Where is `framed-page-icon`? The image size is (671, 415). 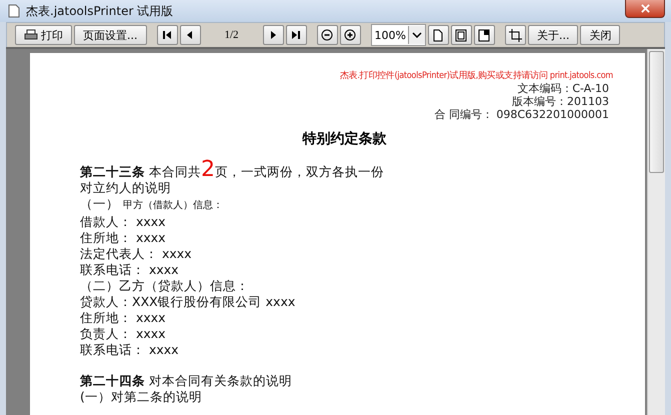
framed-page-icon is located at coordinates (461, 35).